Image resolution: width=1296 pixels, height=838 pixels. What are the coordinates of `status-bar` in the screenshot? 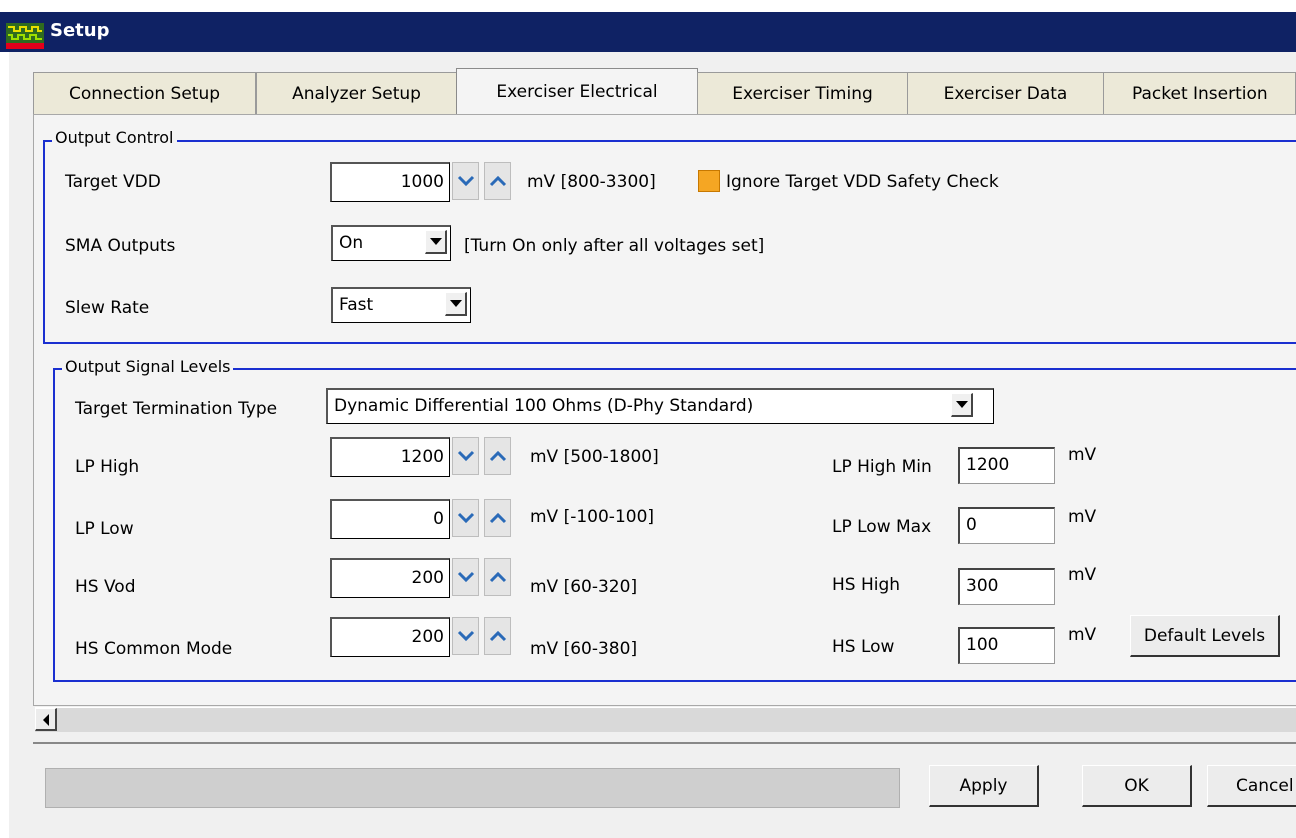 It's located at (472, 788).